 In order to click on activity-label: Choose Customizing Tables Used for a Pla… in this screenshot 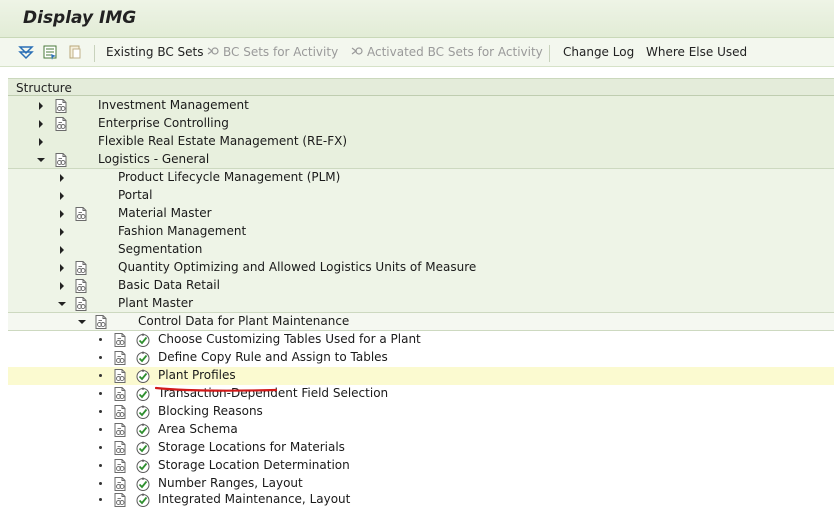, I will do `click(289, 339)`.